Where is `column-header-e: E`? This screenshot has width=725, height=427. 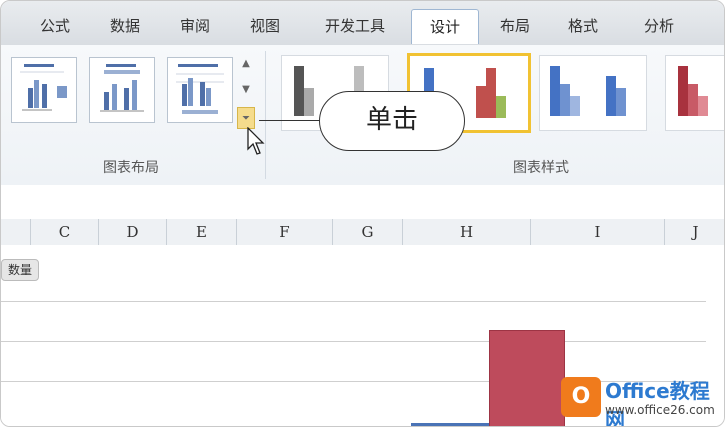 column-header-e: E is located at coordinates (202, 232).